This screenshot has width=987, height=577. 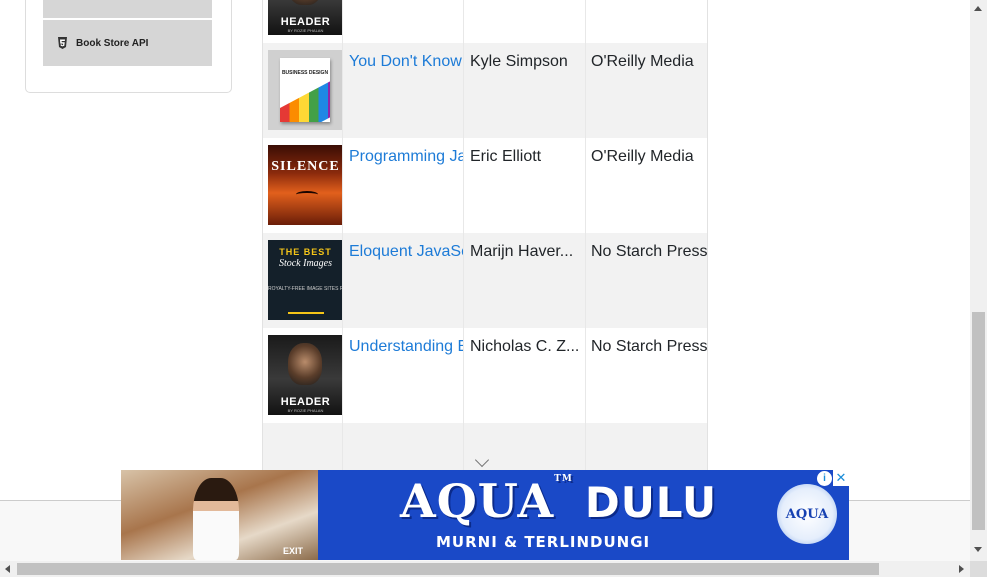 I want to click on sidebar-item-label: Book Store API, so click(x=112, y=43).